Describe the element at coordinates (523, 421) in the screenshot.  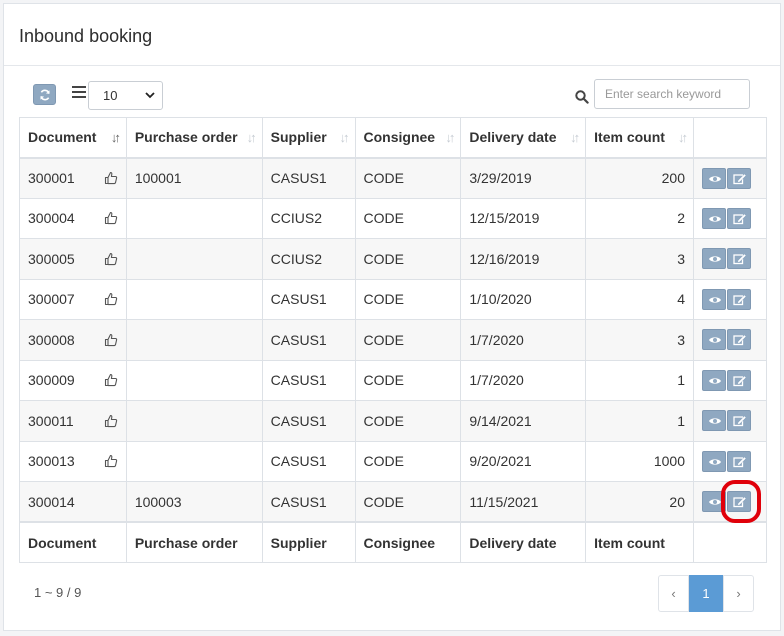
I see `cell-delivery-date: 9/14/2021` at that location.